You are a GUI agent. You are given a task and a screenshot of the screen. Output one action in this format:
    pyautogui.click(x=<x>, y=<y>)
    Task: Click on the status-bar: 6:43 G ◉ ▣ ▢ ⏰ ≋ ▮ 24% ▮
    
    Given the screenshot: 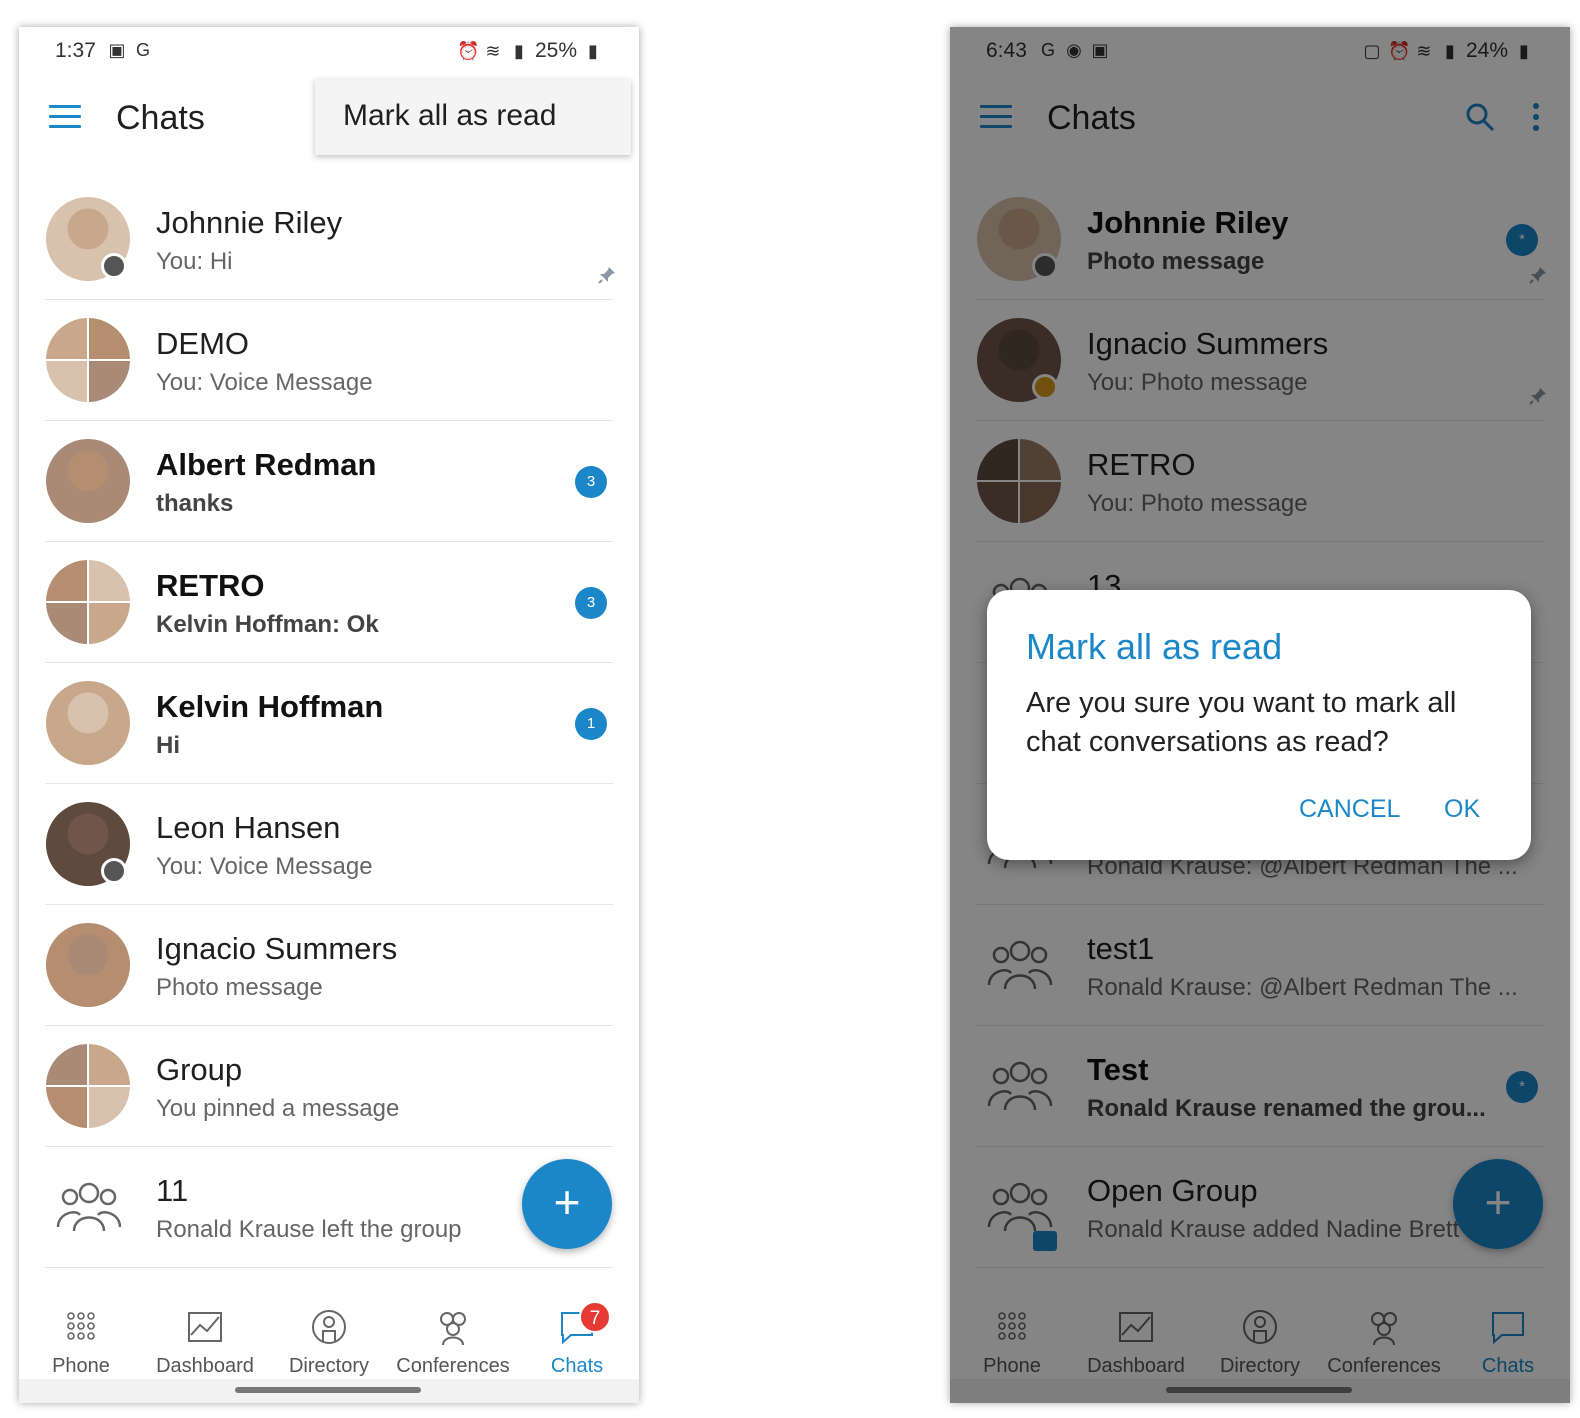 What is the action you would take?
    pyautogui.click(x=1260, y=50)
    